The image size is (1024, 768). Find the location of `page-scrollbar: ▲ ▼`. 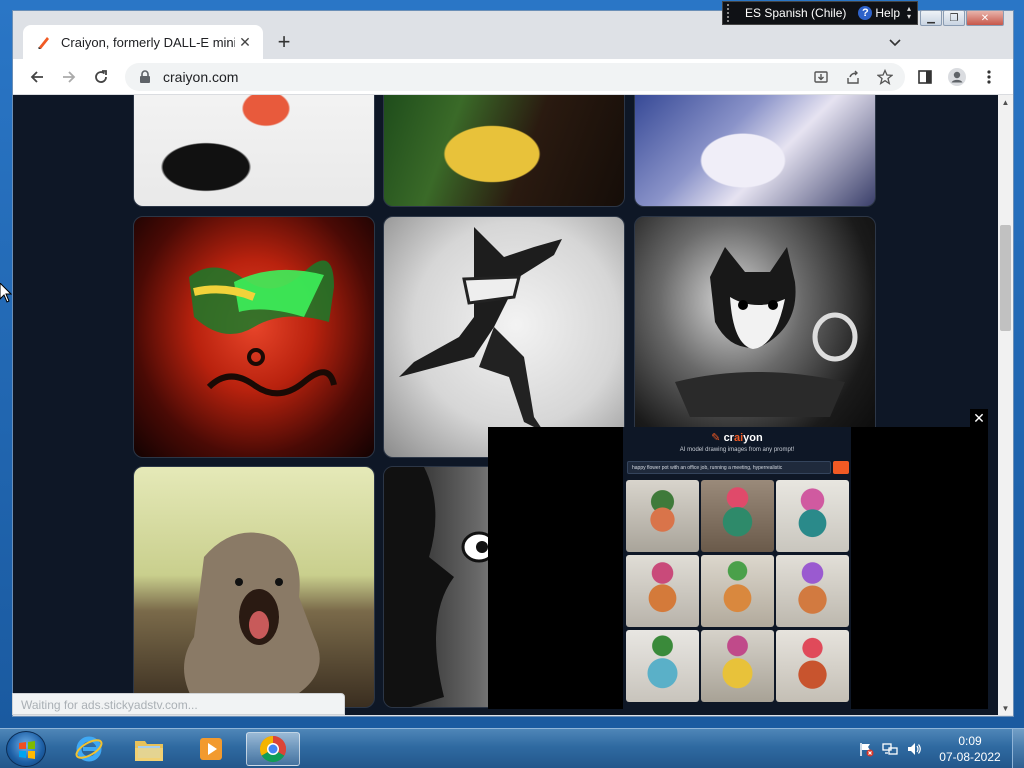

page-scrollbar: ▲ ▼ is located at coordinates (1005, 405).